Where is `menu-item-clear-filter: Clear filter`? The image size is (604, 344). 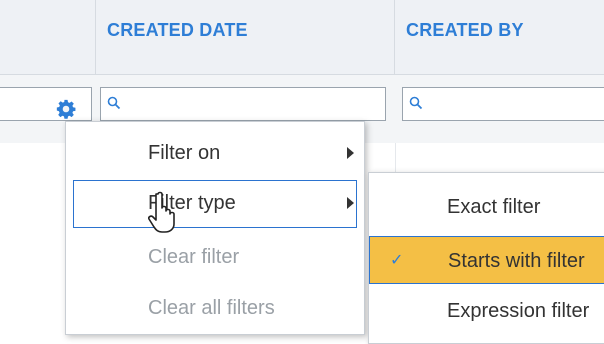 menu-item-clear-filter: Clear filter is located at coordinates (215, 258).